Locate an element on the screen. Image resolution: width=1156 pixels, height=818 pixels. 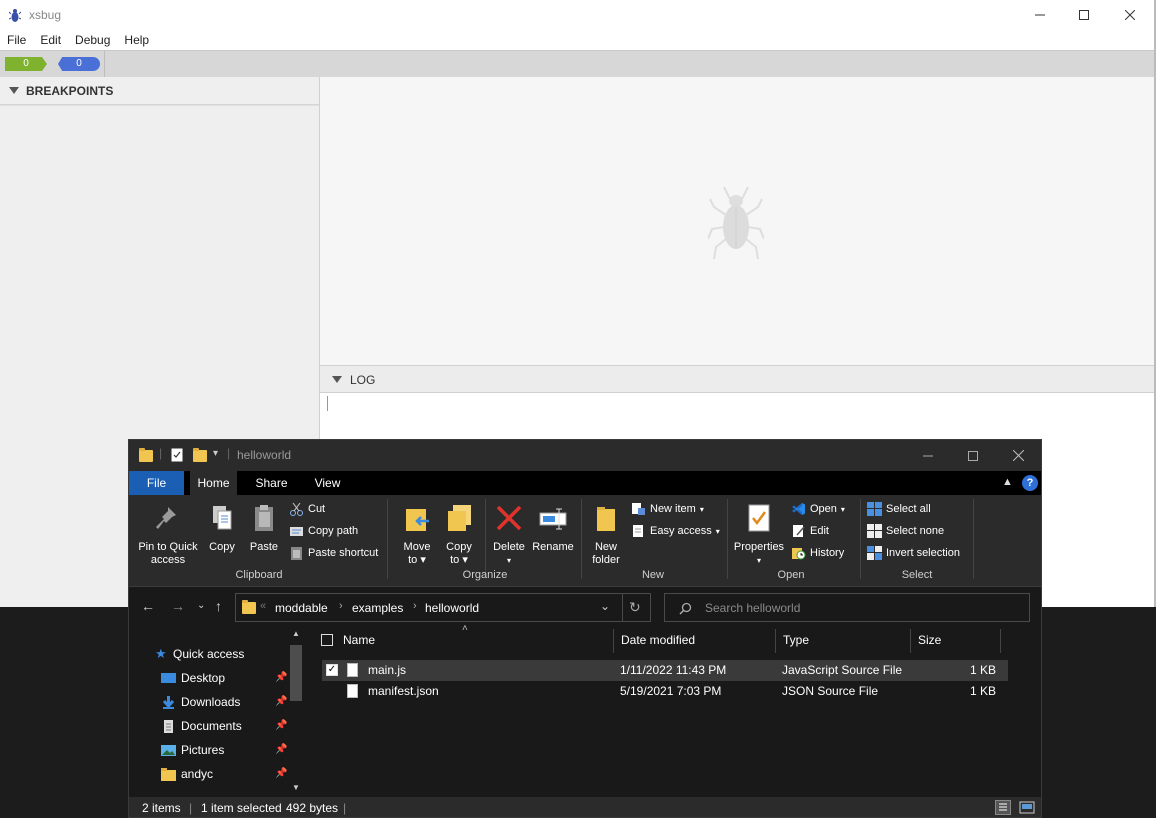
nav-downloads: Downloads 📌 is located at coordinates (218, 703).